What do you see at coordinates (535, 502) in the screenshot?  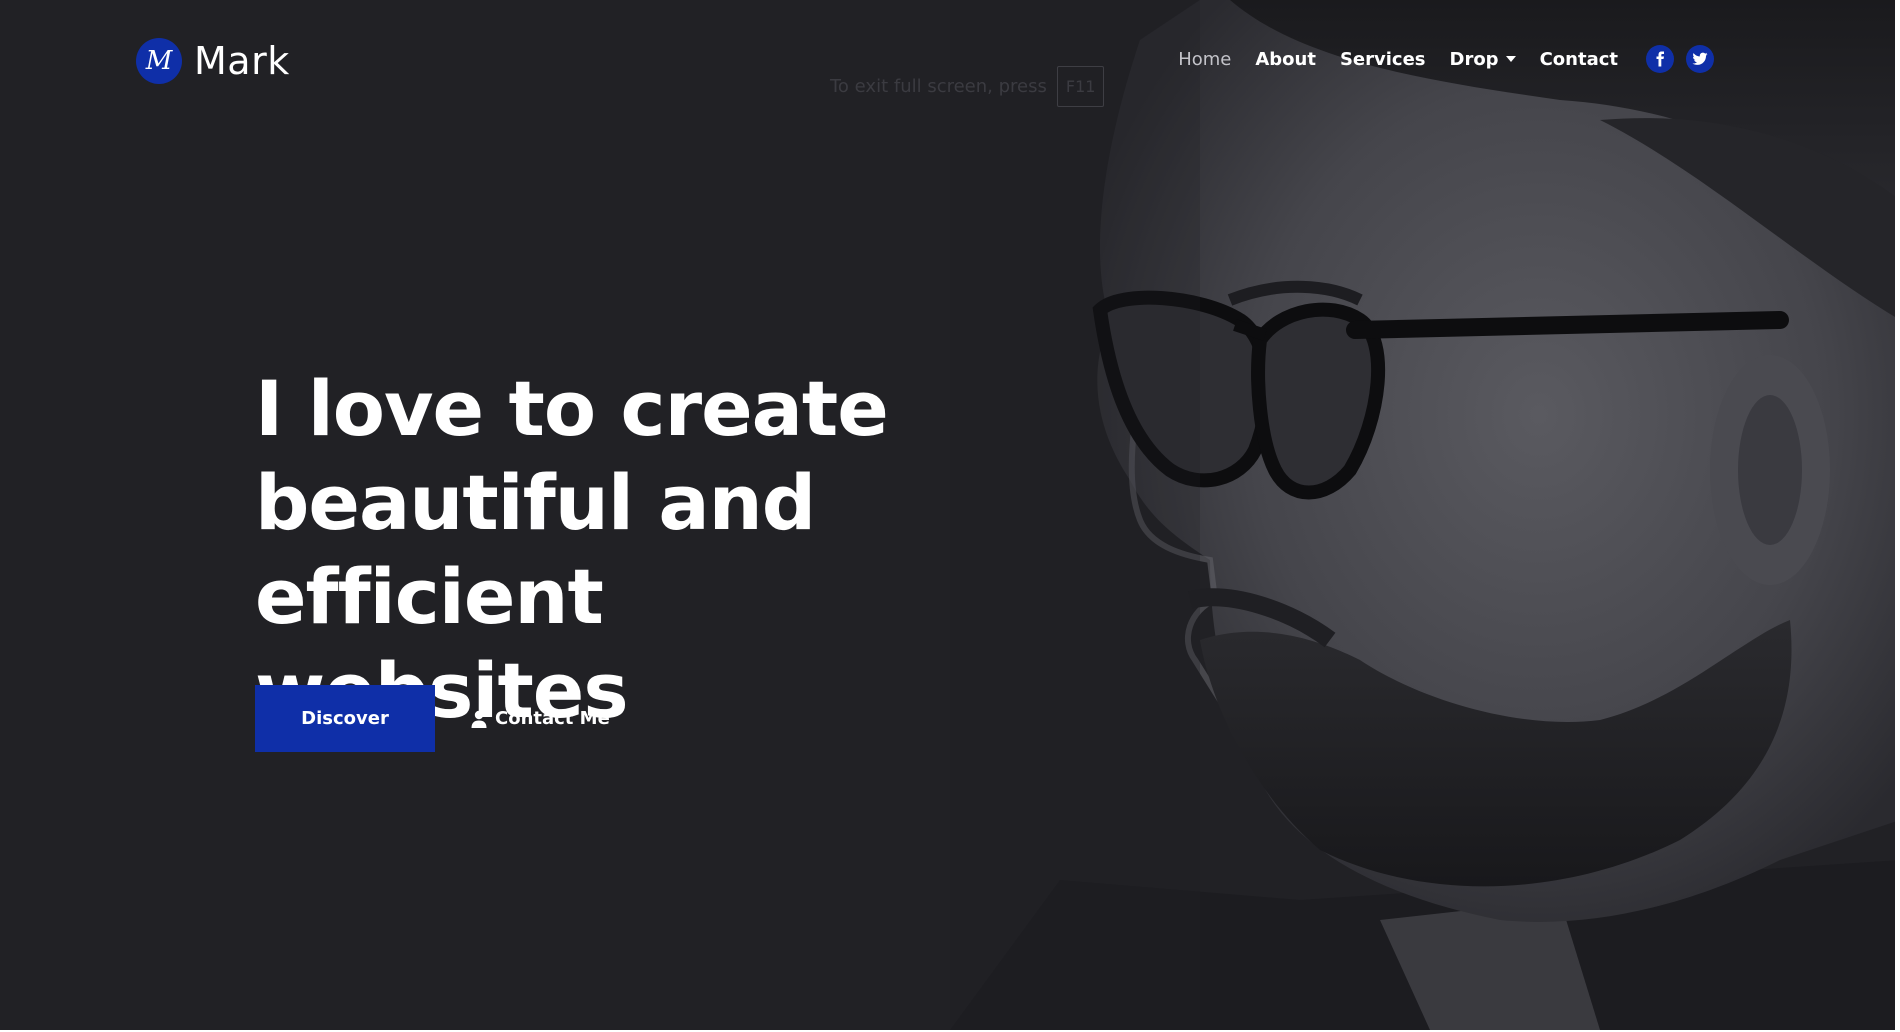 I see `hero-headline-line-2: beautiful and` at bounding box center [535, 502].